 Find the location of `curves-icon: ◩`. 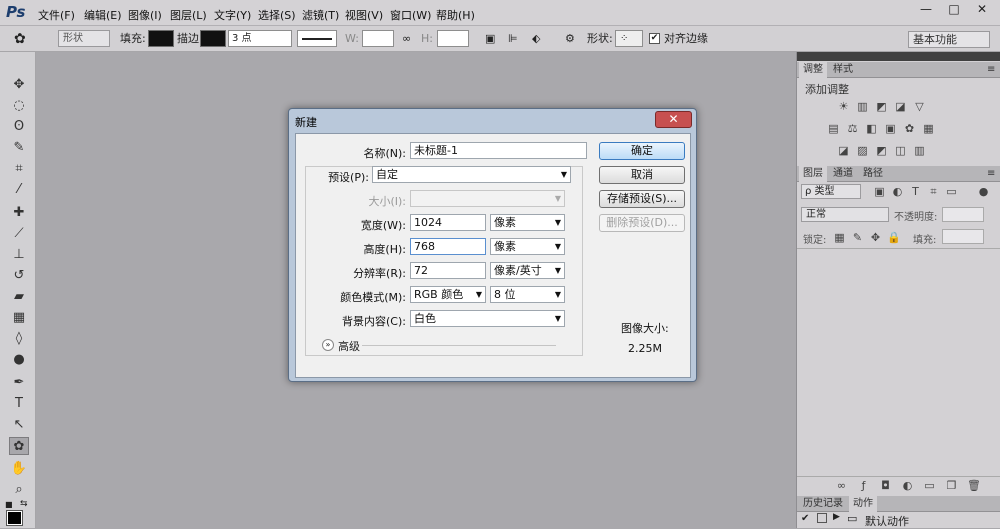

curves-icon: ◩ is located at coordinates (881, 107).